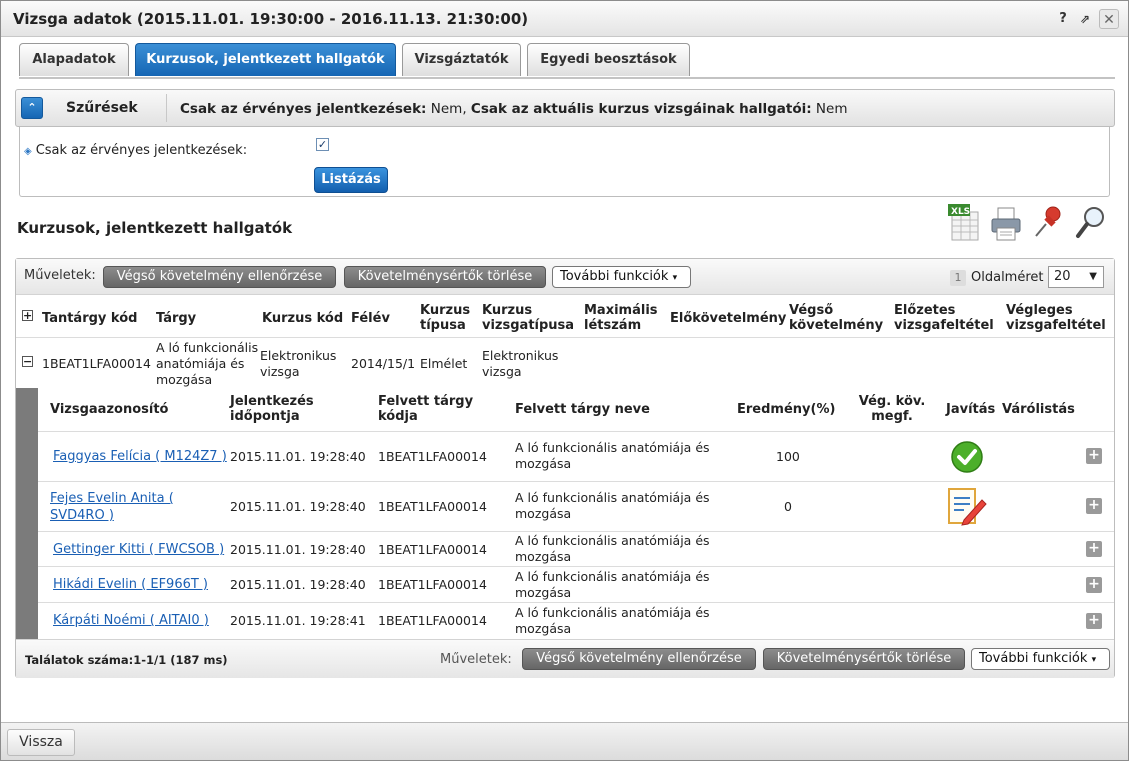 The height and width of the screenshot is (761, 1129). What do you see at coordinates (60, 275) in the screenshot?
I see `operations-label: Műveletek:` at bounding box center [60, 275].